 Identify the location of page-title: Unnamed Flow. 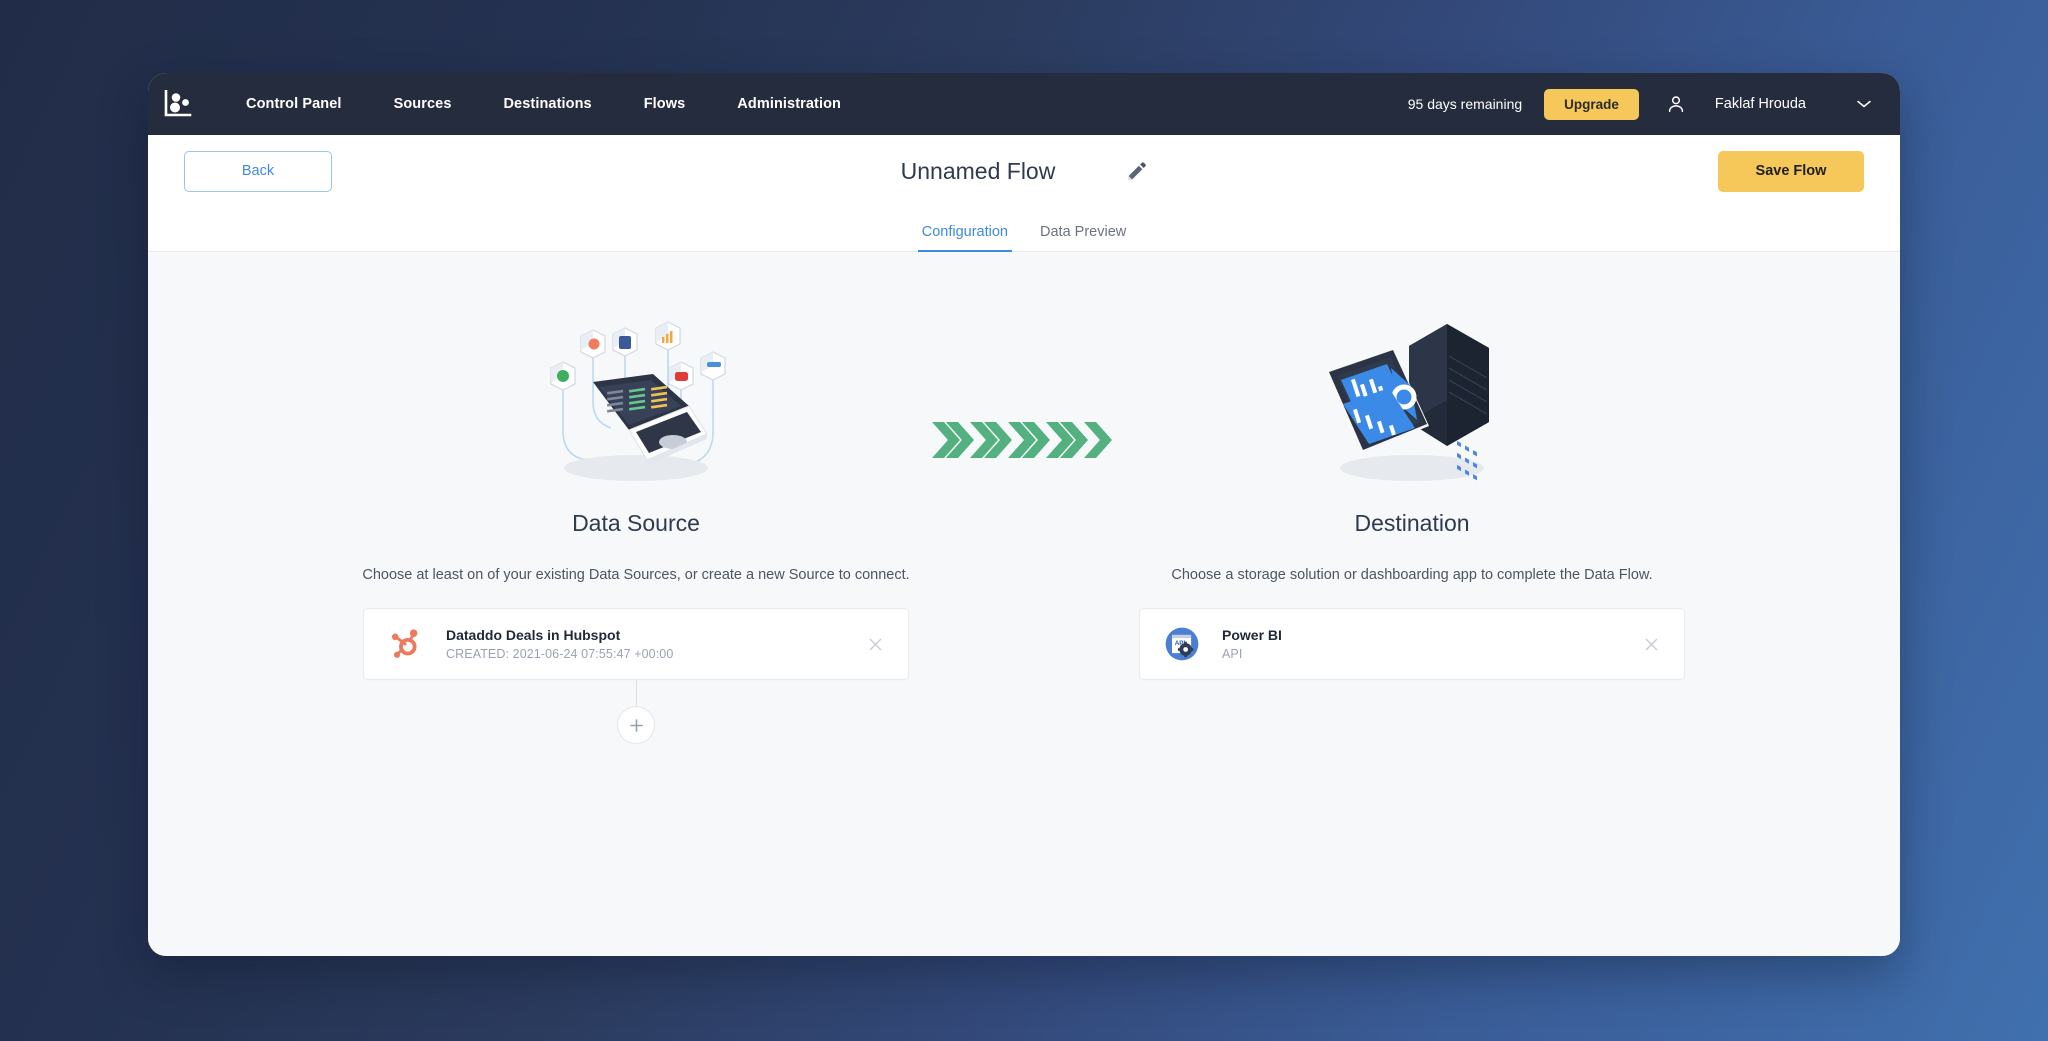
(978, 170).